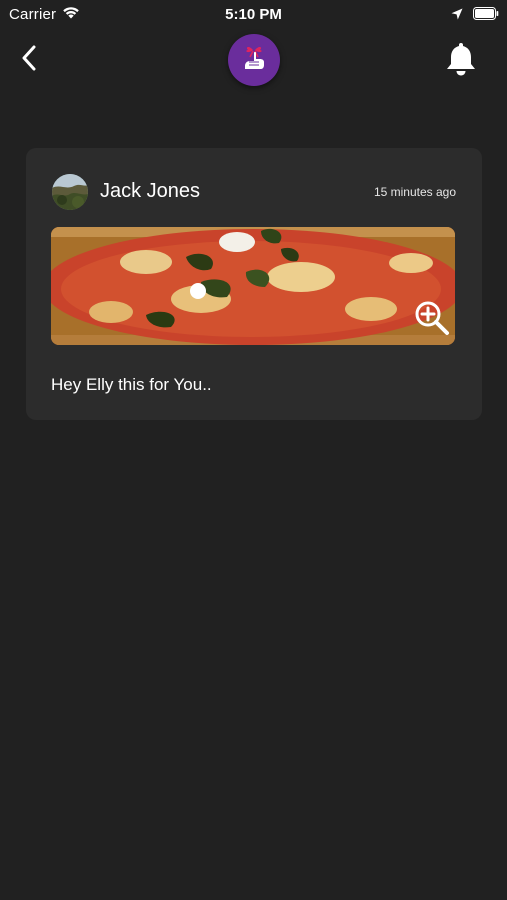 Image resolution: width=507 pixels, height=900 pixels. What do you see at coordinates (414, 192) in the screenshot?
I see `post-timestamp: 15 minutes ago` at bounding box center [414, 192].